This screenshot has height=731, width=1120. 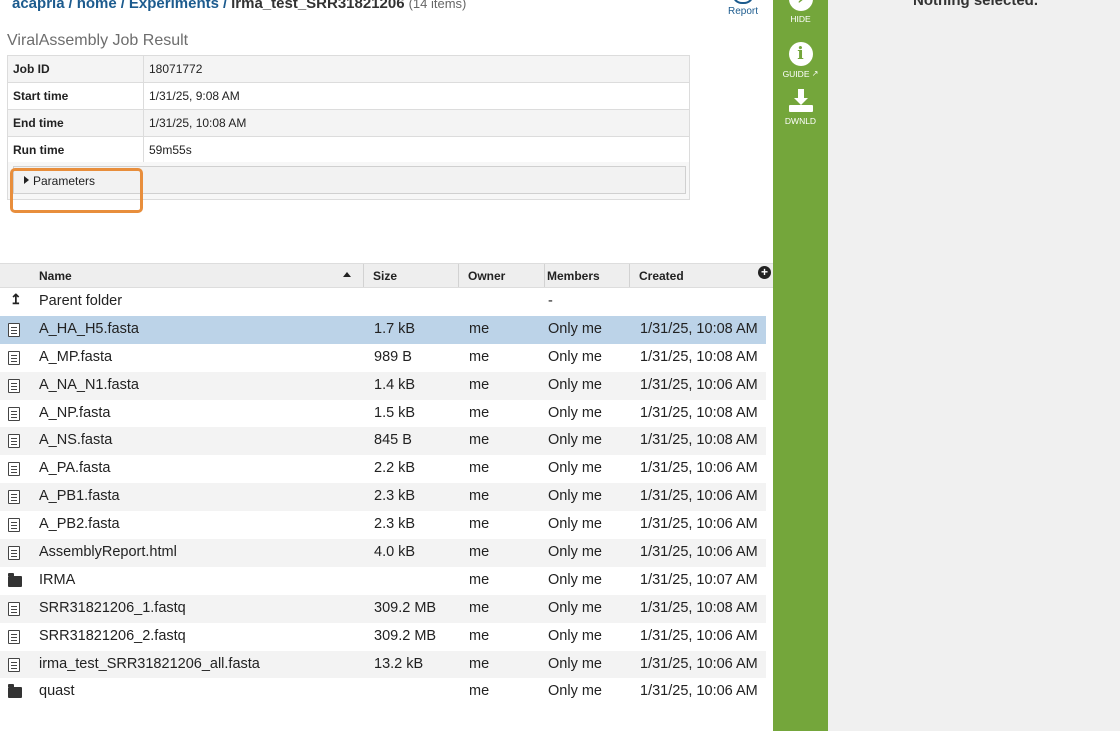 I want to click on grid-header: Name Size Owner Members Created, so click(x=386, y=275).